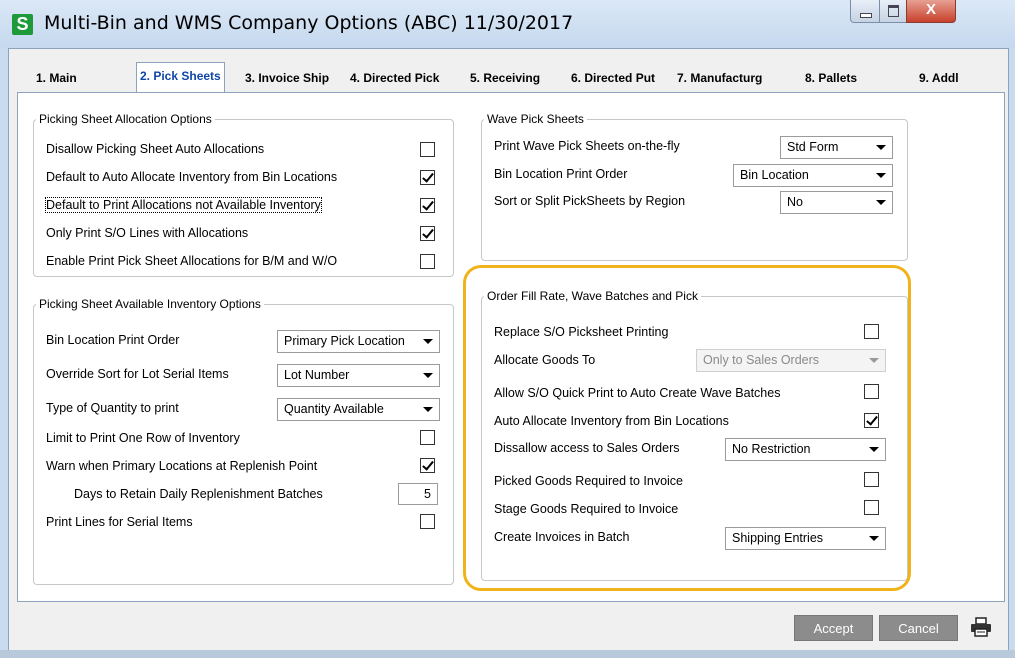 This screenshot has height=658, width=1015. Describe the element at coordinates (112, 408) in the screenshot. I see `qty-type-label: Type of Quantity to print` at that location.